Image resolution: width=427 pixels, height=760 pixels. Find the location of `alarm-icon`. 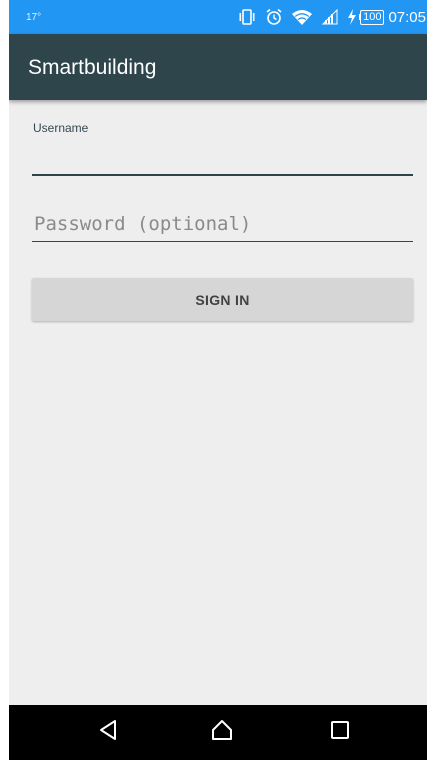

alarm-icon is located at coordinates (274, 17).